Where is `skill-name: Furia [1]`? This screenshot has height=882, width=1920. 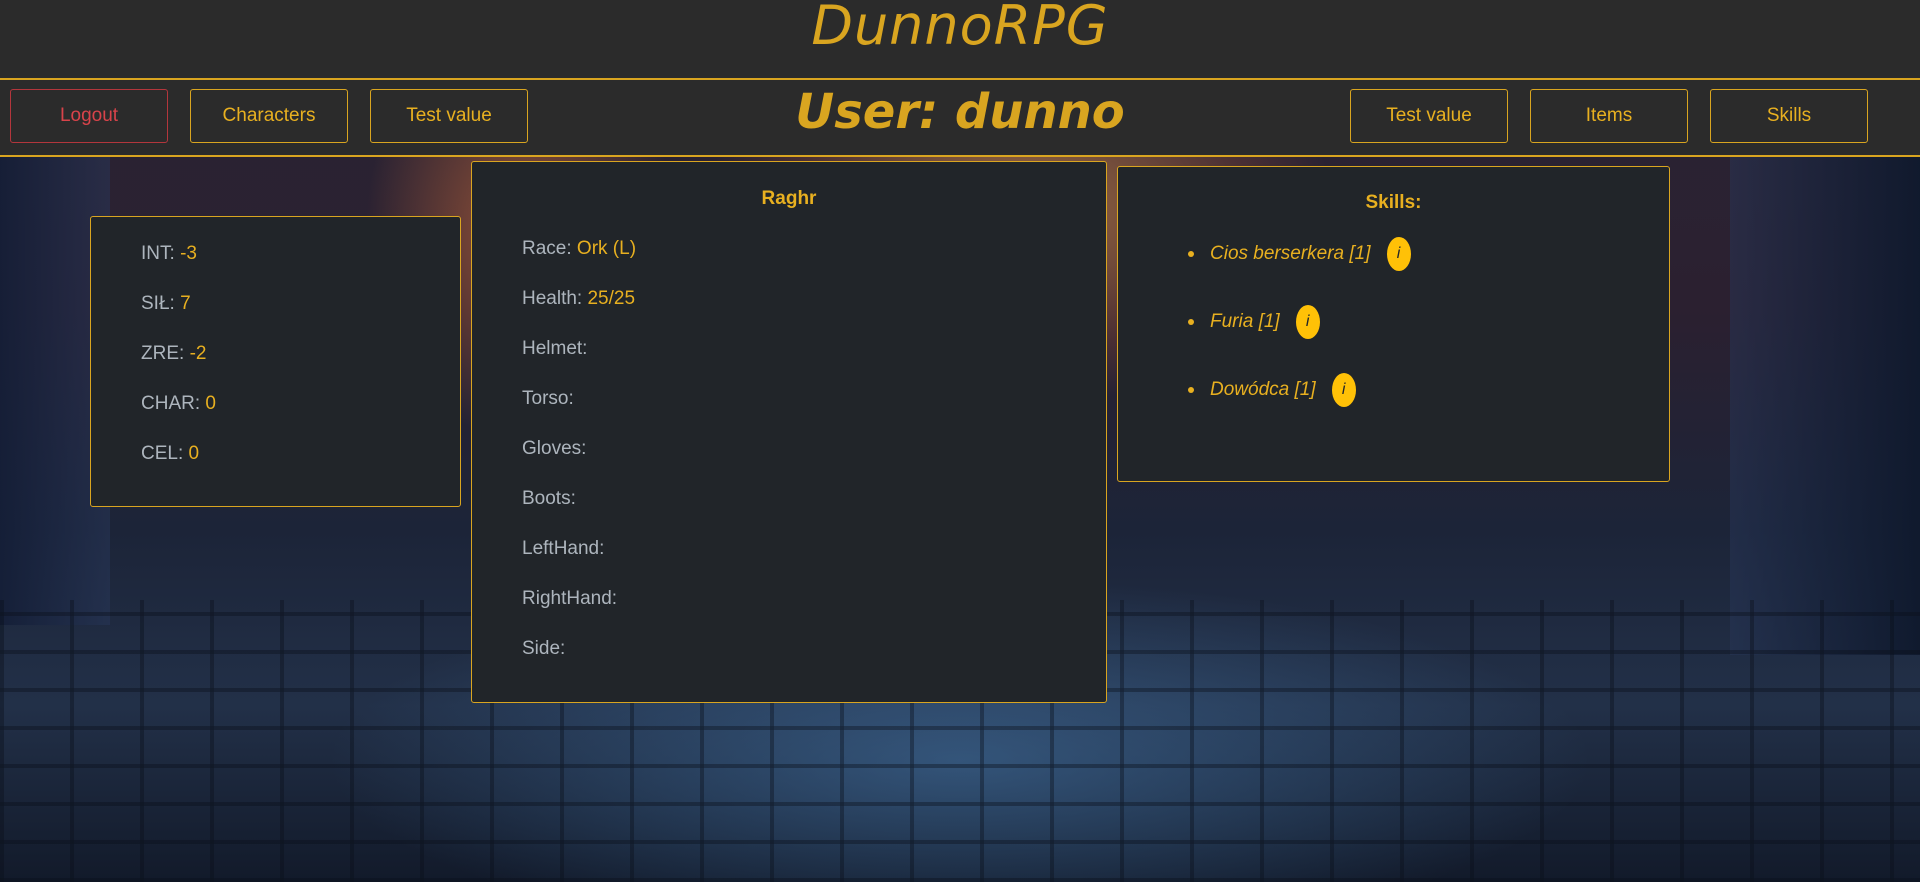
skill-name: Furia [1] is located at coordinates (1245, 321).